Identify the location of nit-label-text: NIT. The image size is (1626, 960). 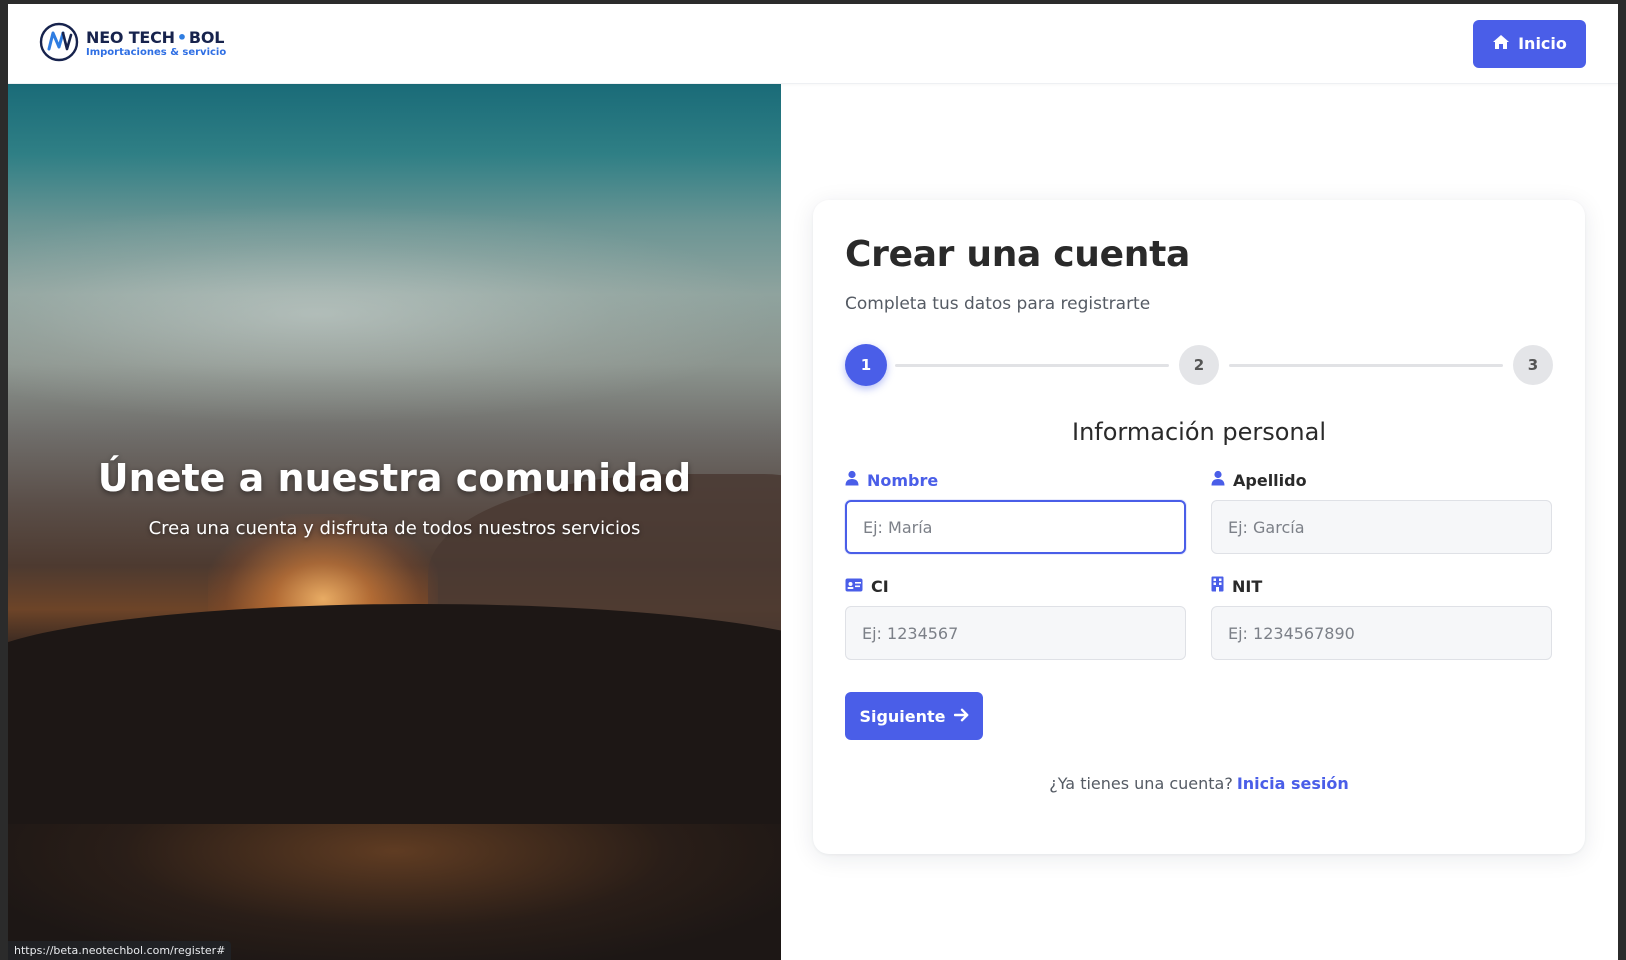
(1247, 586).